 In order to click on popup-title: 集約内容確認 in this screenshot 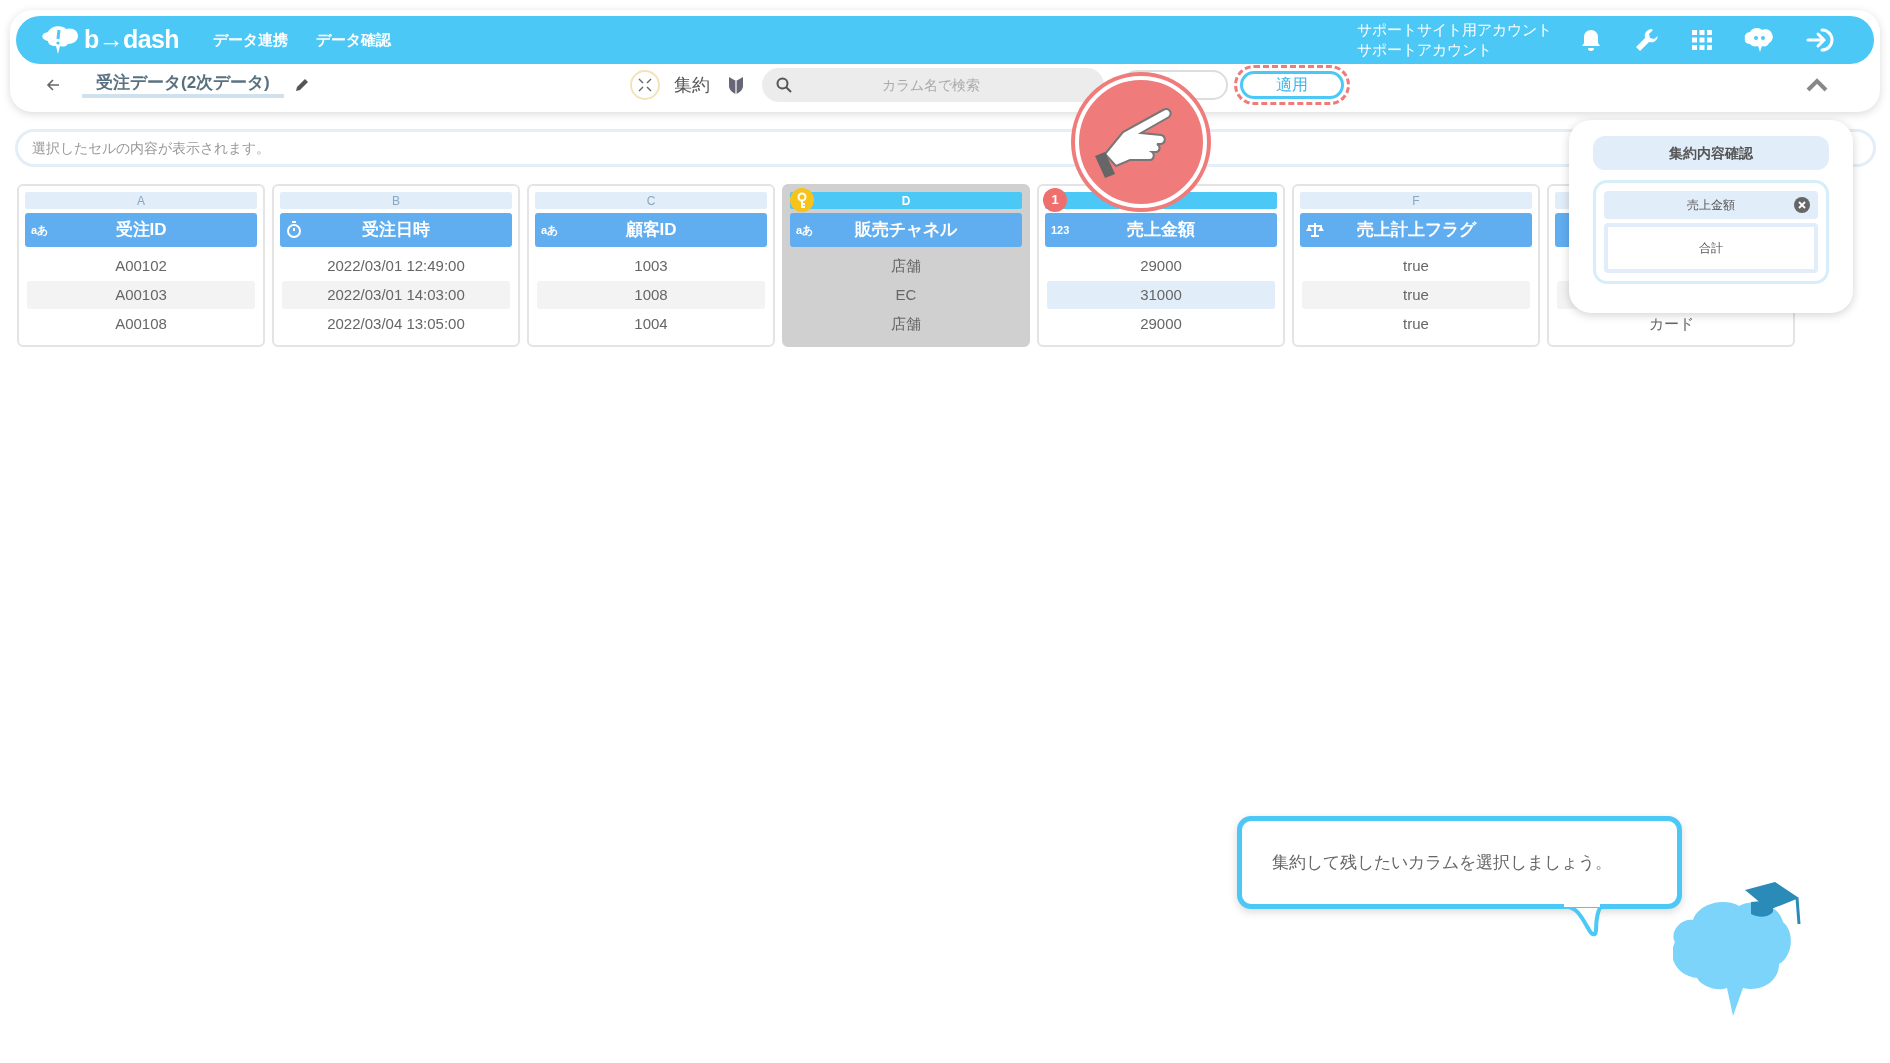, I will do `click(1711, 153)`.